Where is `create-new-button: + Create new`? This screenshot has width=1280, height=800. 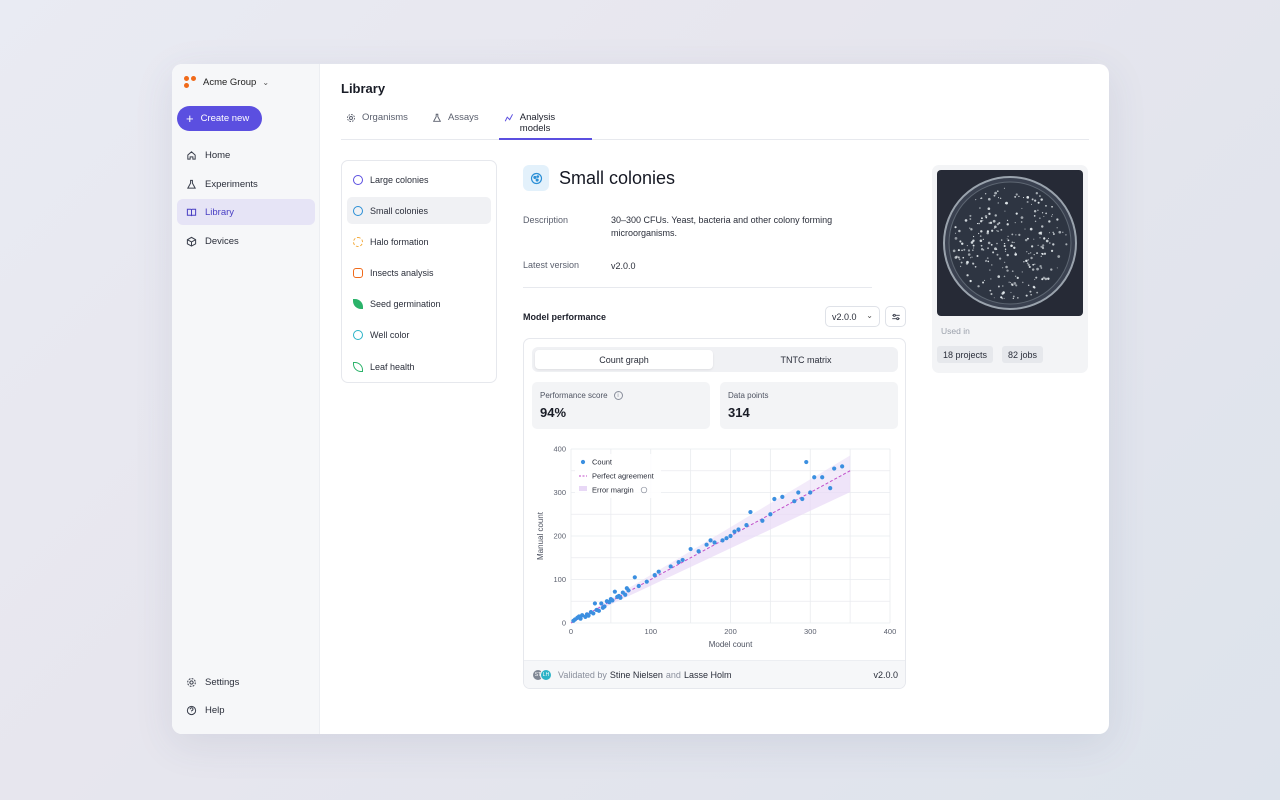
create-new-button: + Create new is located at coordinates (219, 118).